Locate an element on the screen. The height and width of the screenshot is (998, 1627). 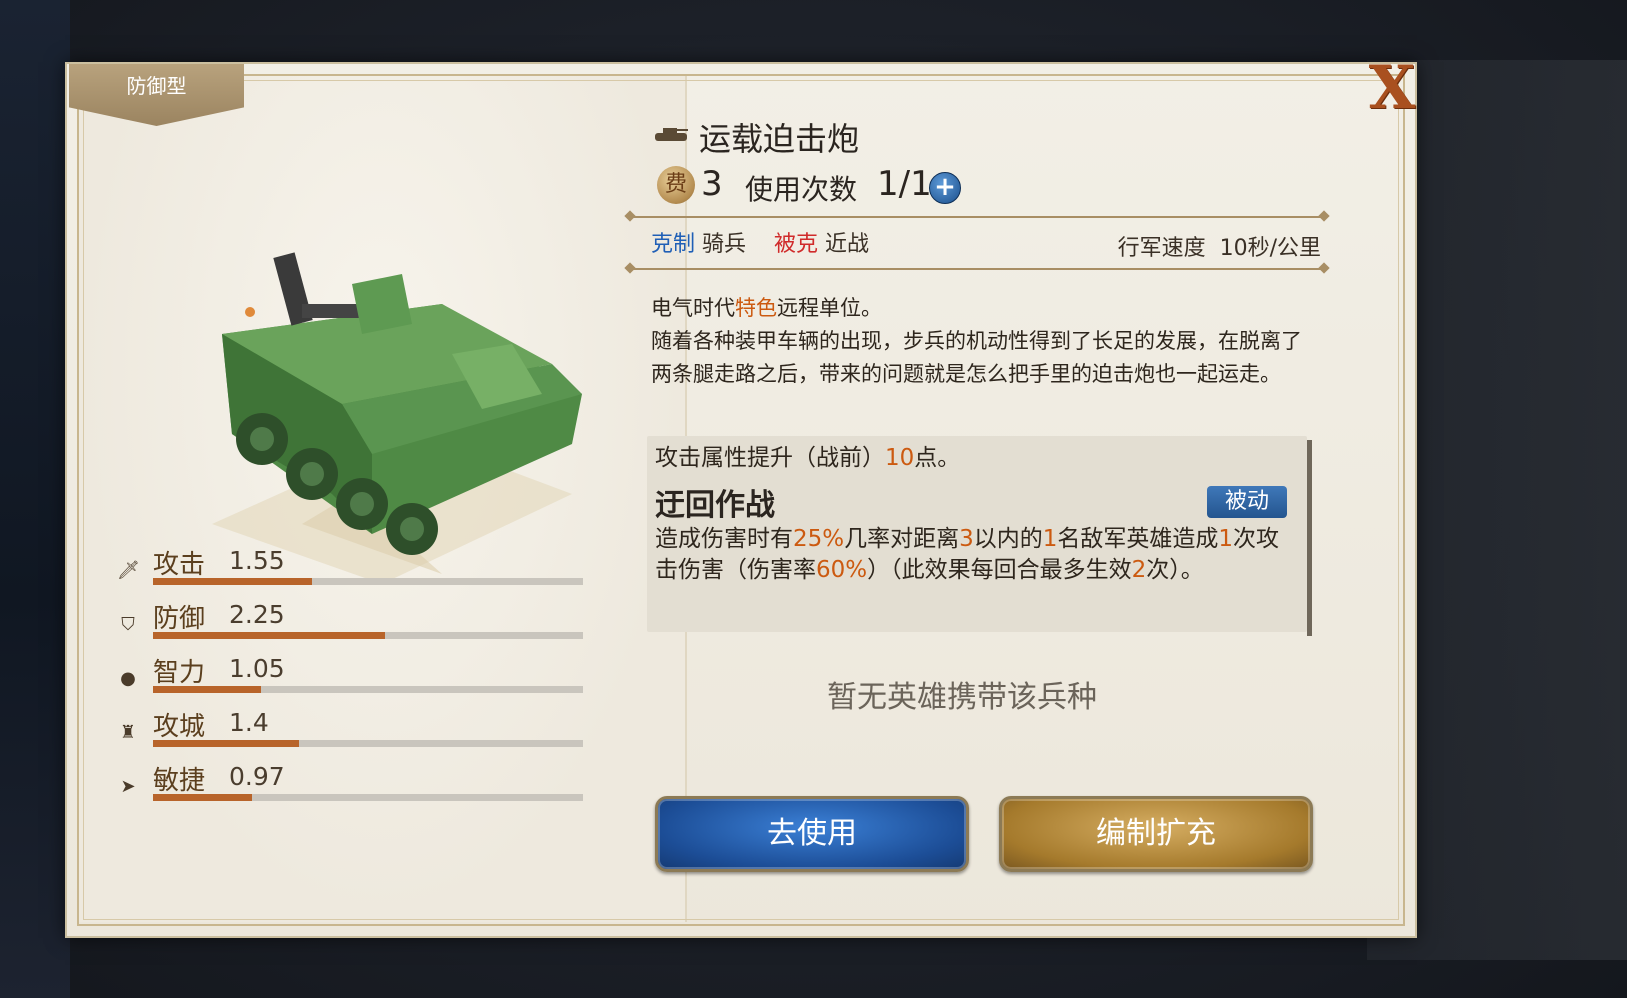
skill-highlight: 3 is located at coordinates (966, 539).